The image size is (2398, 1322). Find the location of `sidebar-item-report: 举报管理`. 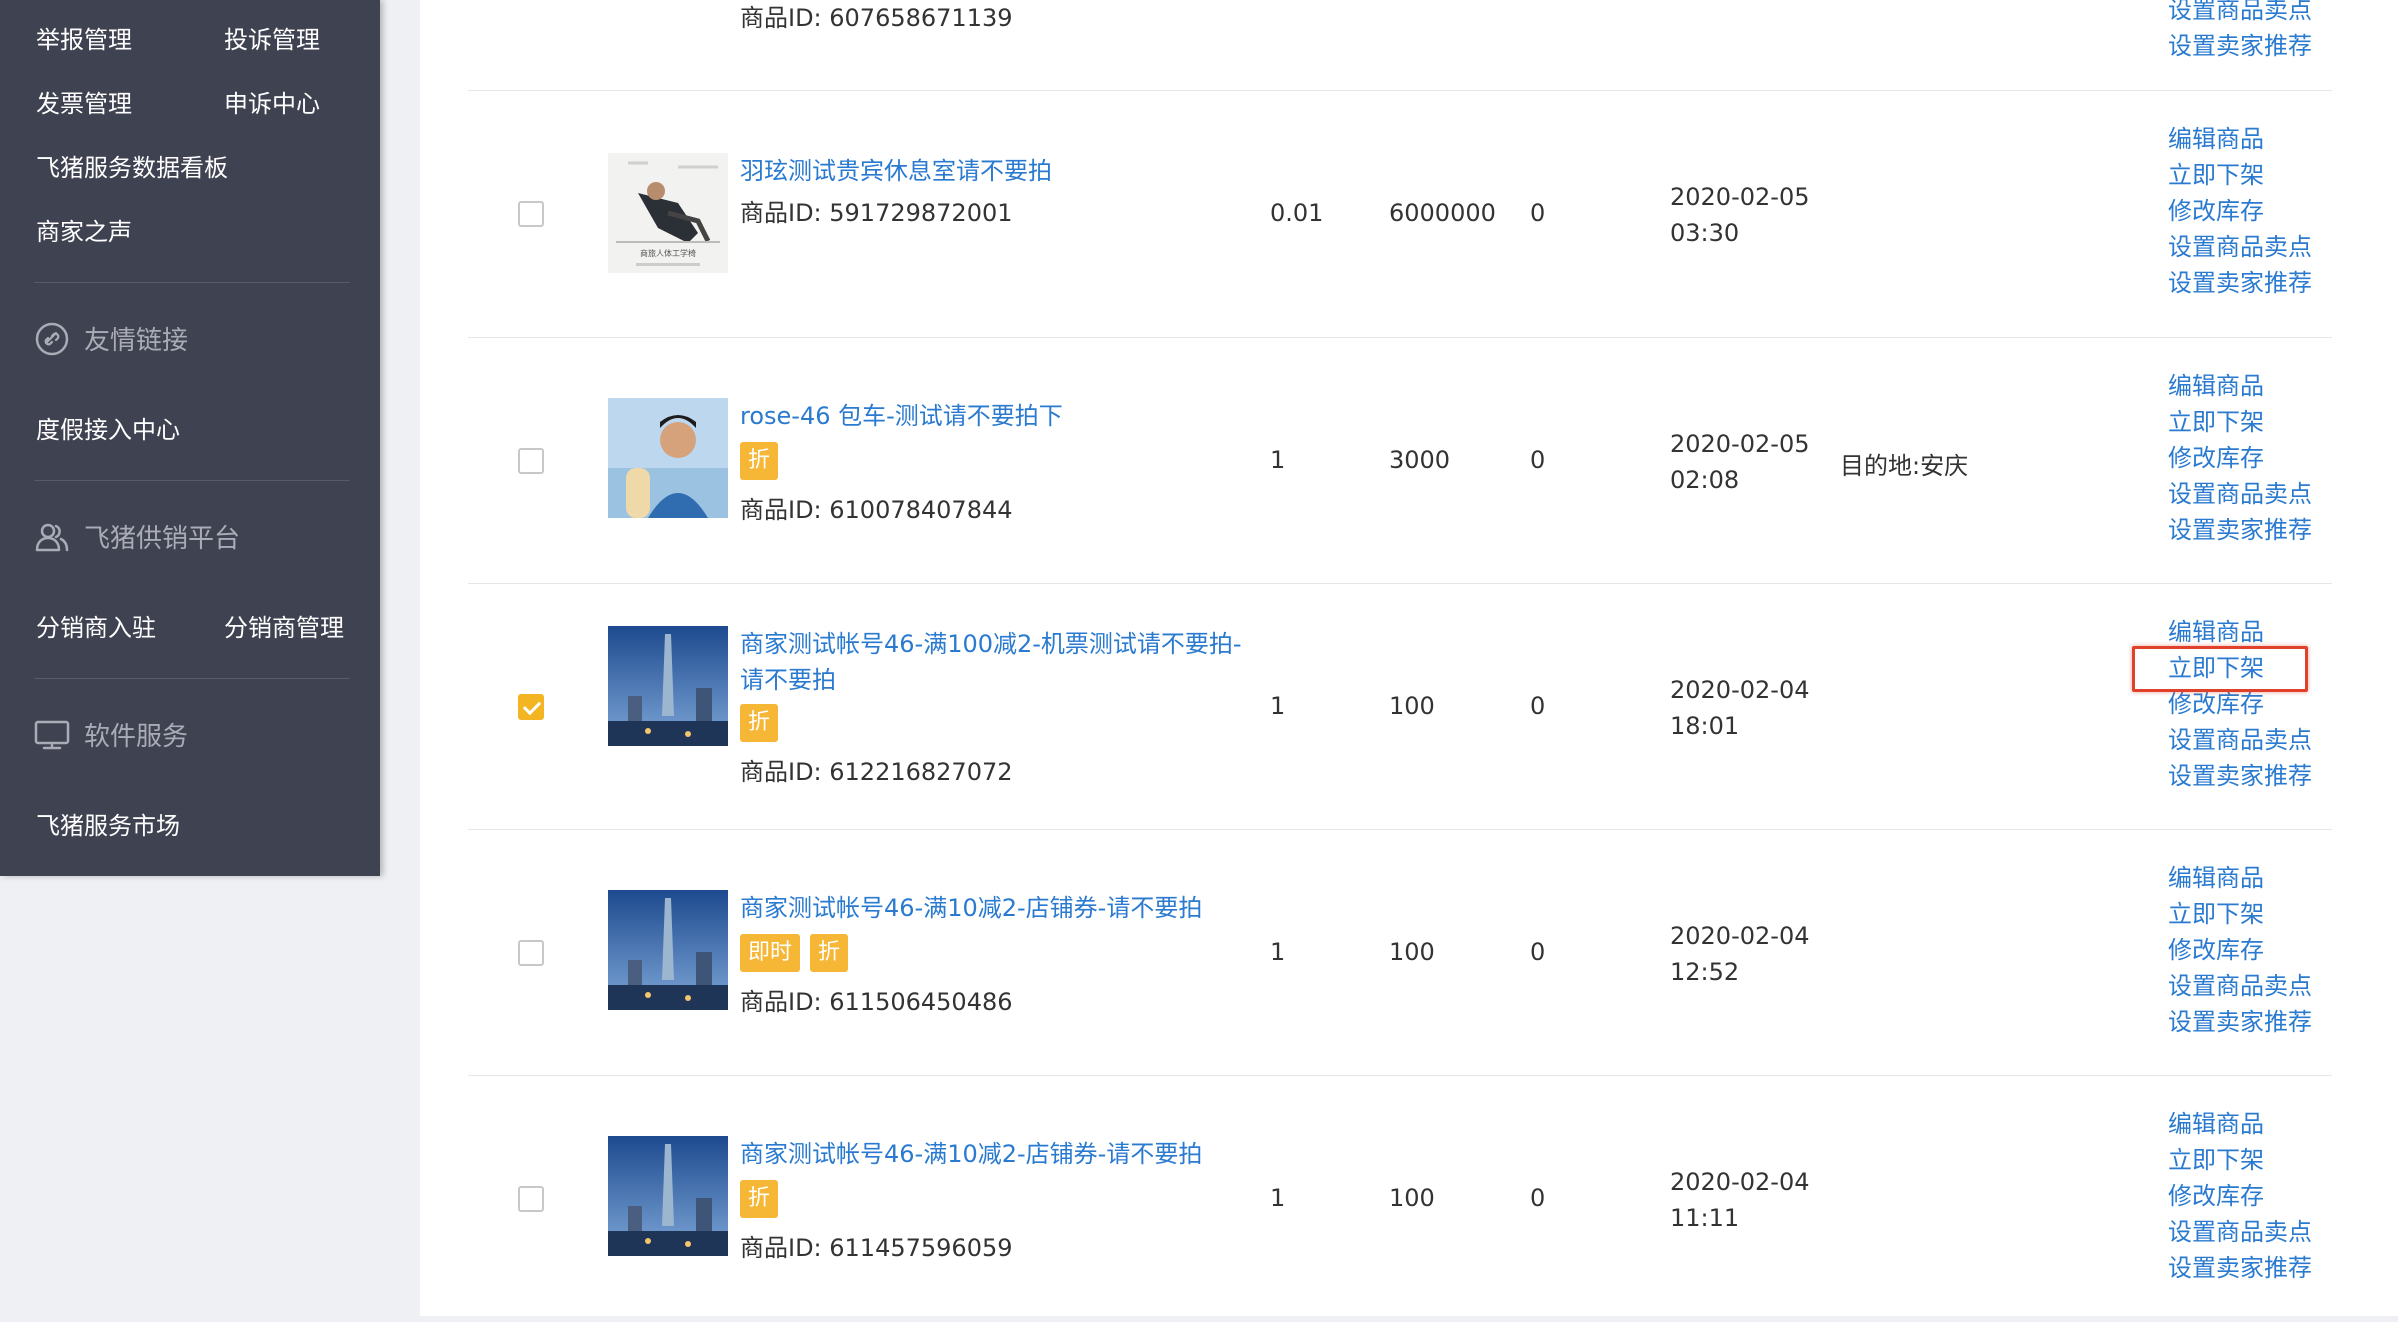

sidebar-item-report: 举报管理 is located at coordinates (84, 37).